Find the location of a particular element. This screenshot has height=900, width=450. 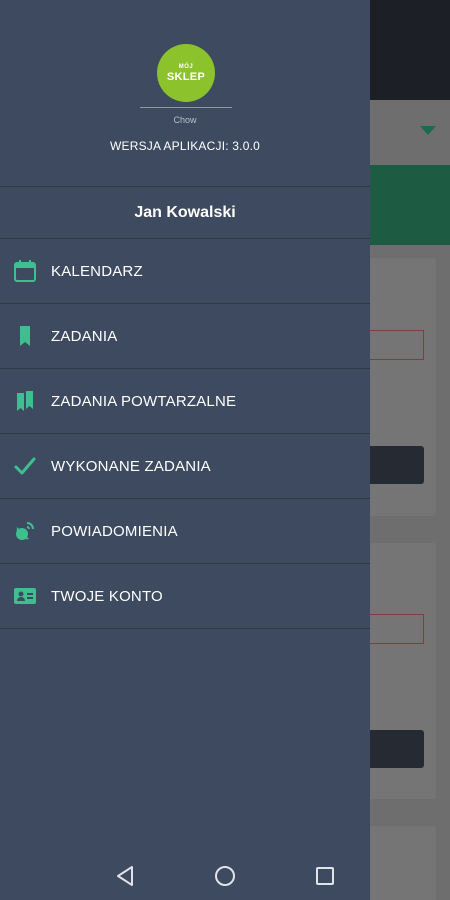

menu-item-label: ZADANIA POWTARZALNE is located at coordinates (144, 401).